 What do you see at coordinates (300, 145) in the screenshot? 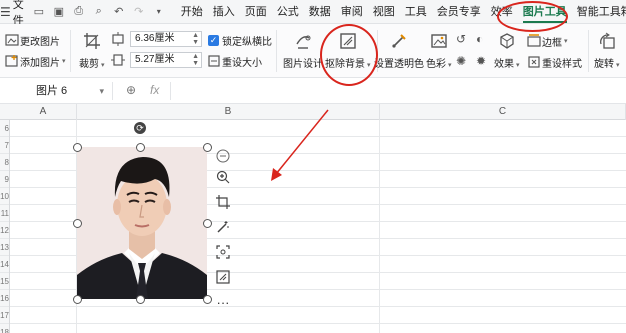
I see `annotation-arrow` at bounding box center [300, 145].